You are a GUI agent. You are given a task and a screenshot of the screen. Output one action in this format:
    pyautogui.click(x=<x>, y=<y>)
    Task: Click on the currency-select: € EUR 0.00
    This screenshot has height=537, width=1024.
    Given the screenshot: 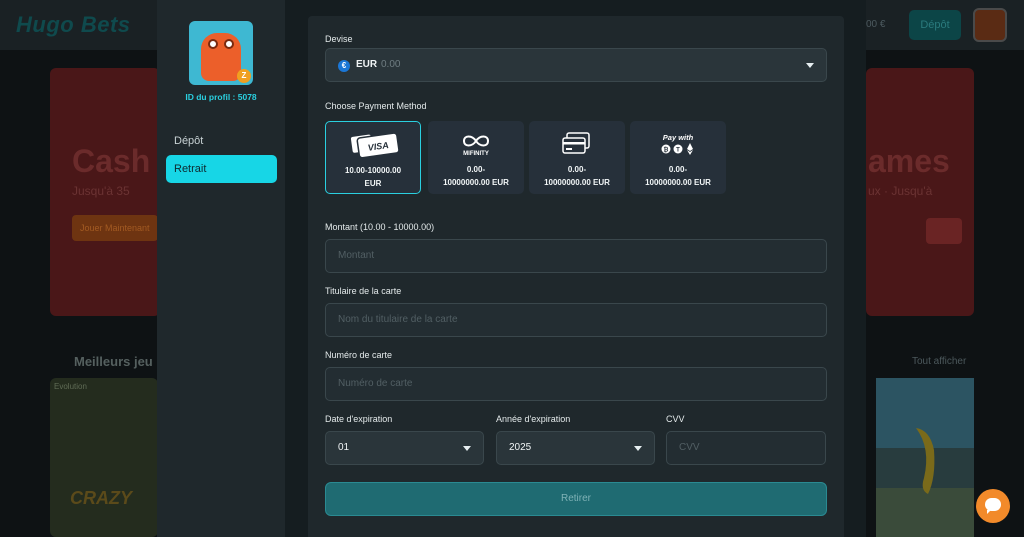 What is the action you would take?
    pyautogui.click(x=576, y=65)
    